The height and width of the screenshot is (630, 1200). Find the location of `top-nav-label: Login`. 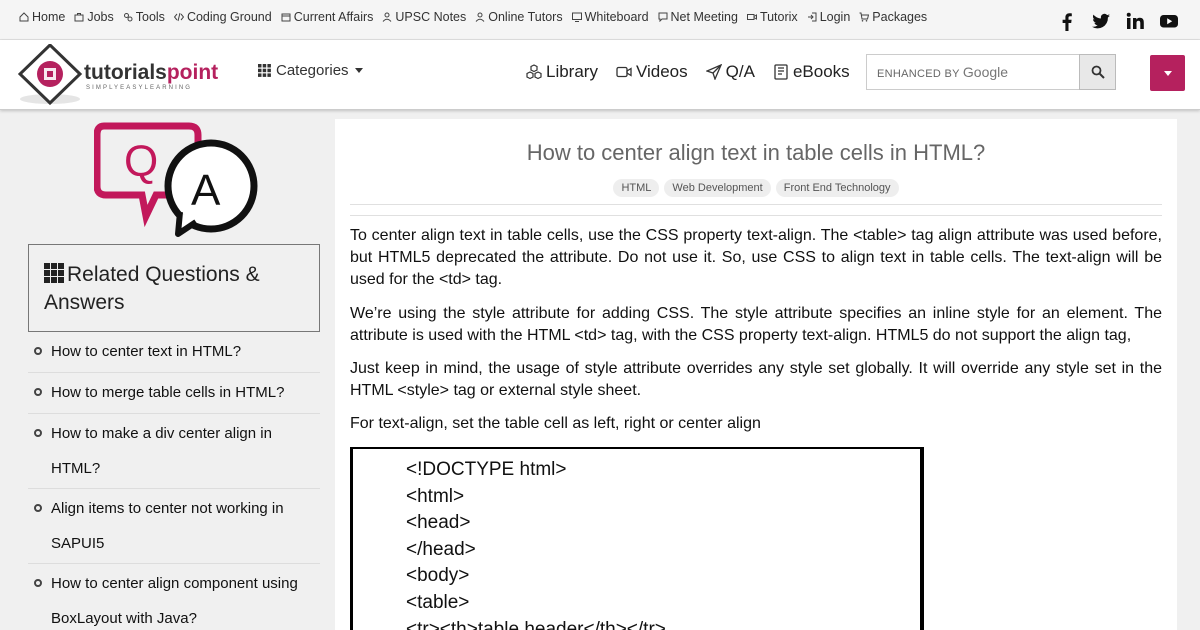

top-nav-label: Login is located at coordinates (835, 17).